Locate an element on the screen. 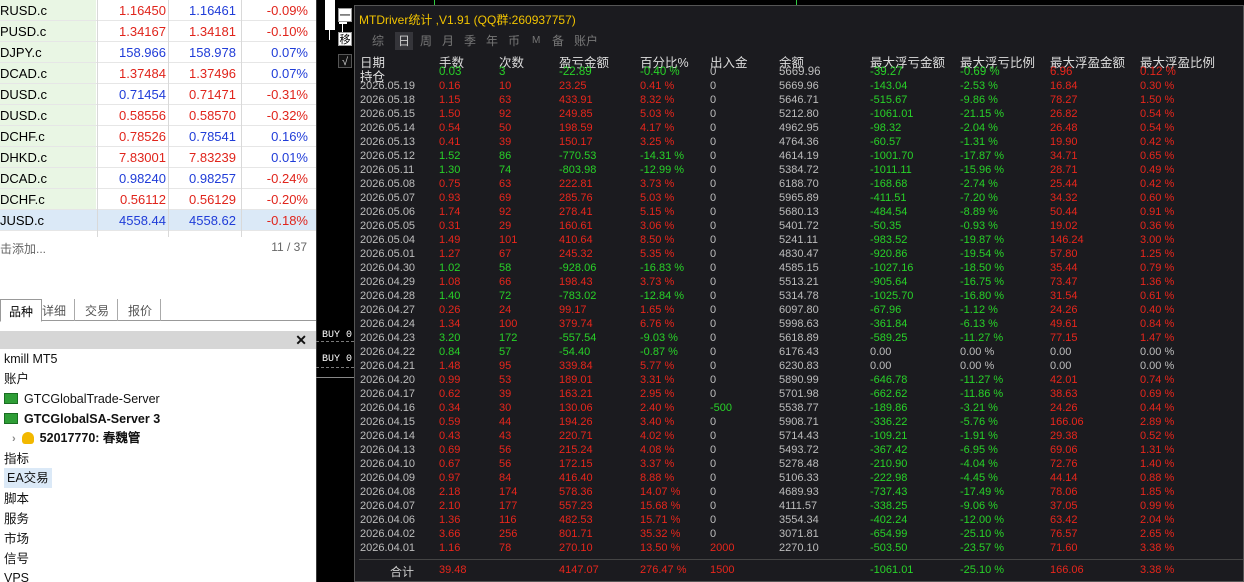 This screenshot has height=582, width=1244. market-watch-row: DJPY.c 158.966 158.978 0.07% is located at coordinates (158, 52).